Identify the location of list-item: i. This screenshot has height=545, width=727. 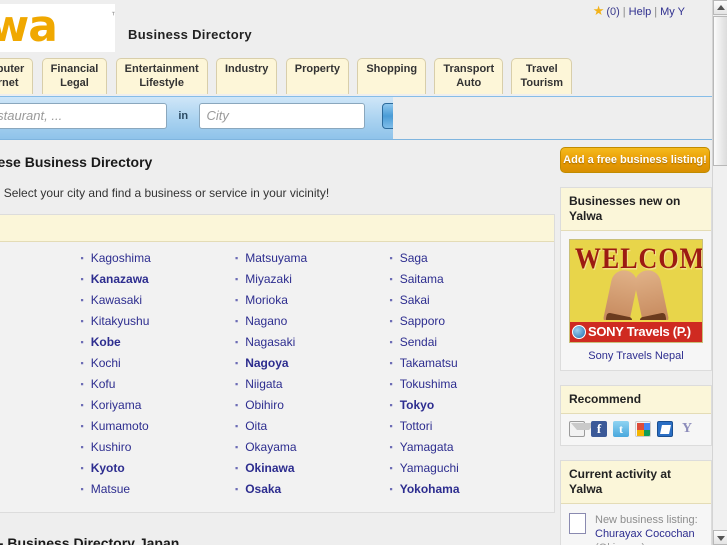
(40, 491).